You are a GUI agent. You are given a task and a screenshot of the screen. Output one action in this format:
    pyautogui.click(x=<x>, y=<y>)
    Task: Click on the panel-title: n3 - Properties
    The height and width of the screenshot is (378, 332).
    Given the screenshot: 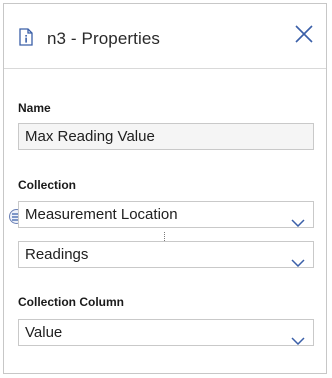 What is the action you would take?
    pyautogui.click(x=103, y=38)
    